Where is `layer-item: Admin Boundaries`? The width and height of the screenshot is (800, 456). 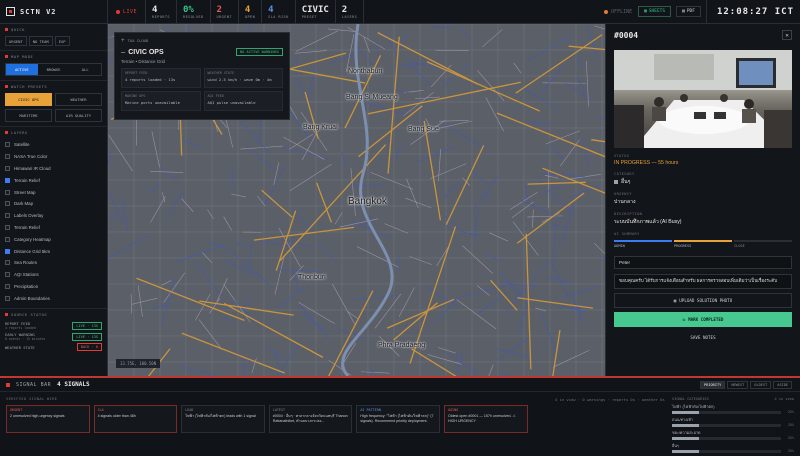 layer-item: Admin Boundaries is located at coordinates (53, 298).